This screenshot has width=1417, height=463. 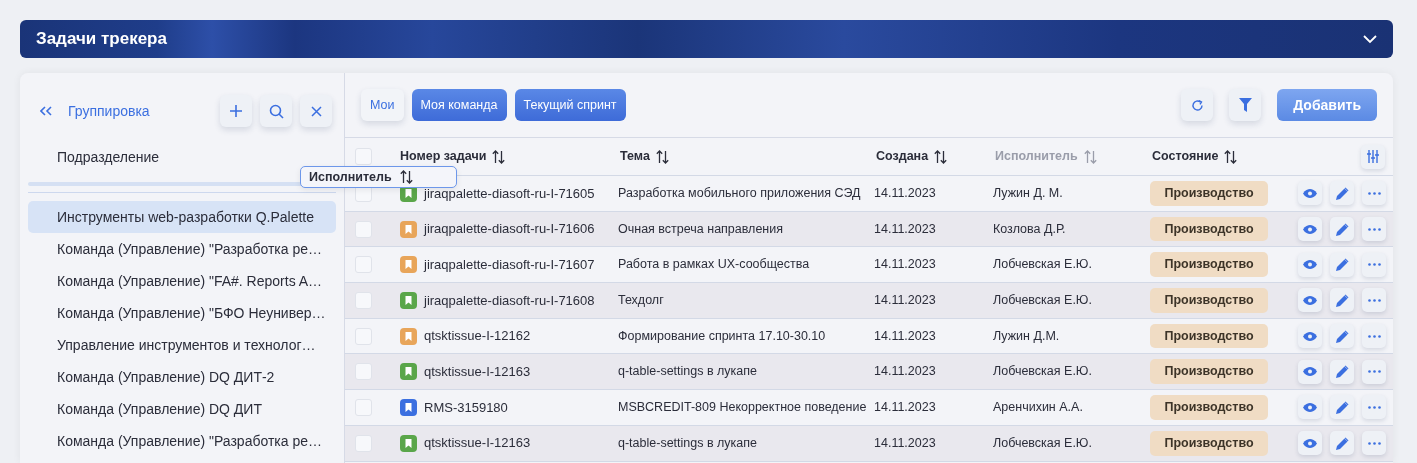 I want to click on select-all-checkbox, so click(x=363, y=156).